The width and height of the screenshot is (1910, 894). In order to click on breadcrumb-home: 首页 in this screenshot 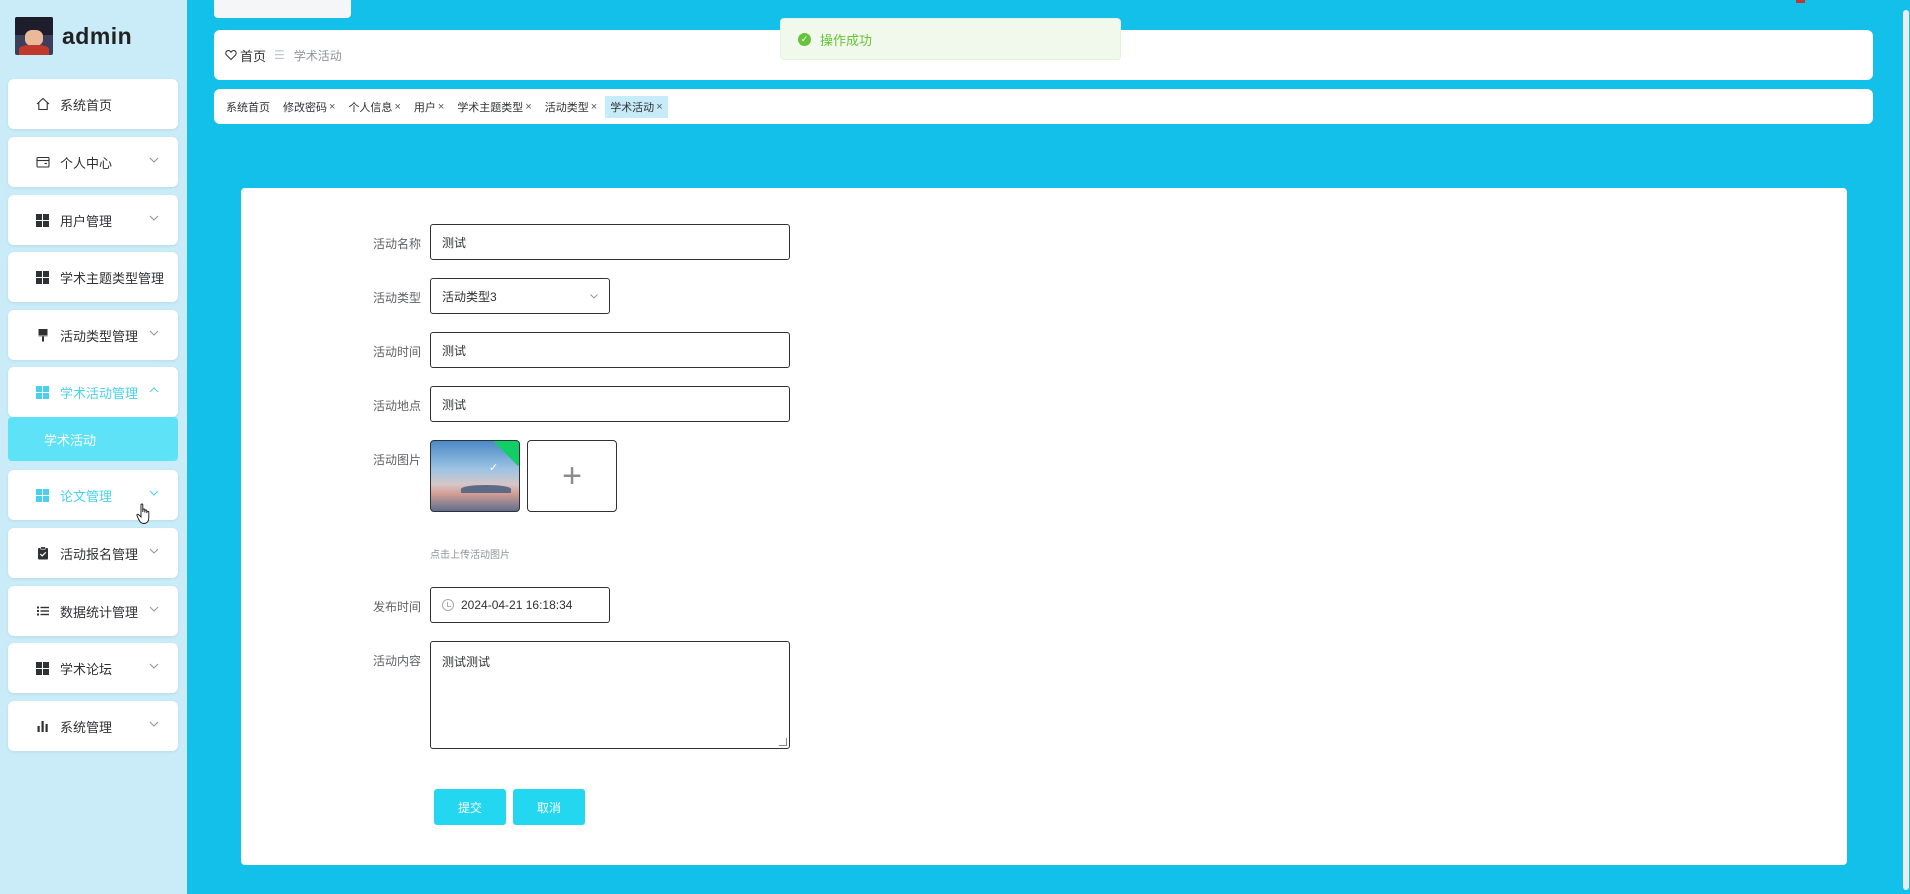, I will do `click(245, 55)`.